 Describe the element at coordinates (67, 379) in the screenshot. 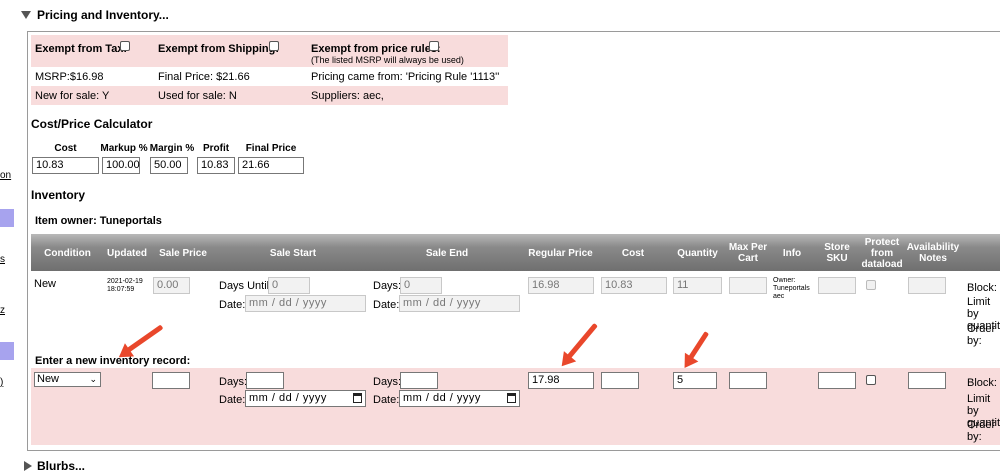

I see `new-record-condition-select: New ⌄` at that location.